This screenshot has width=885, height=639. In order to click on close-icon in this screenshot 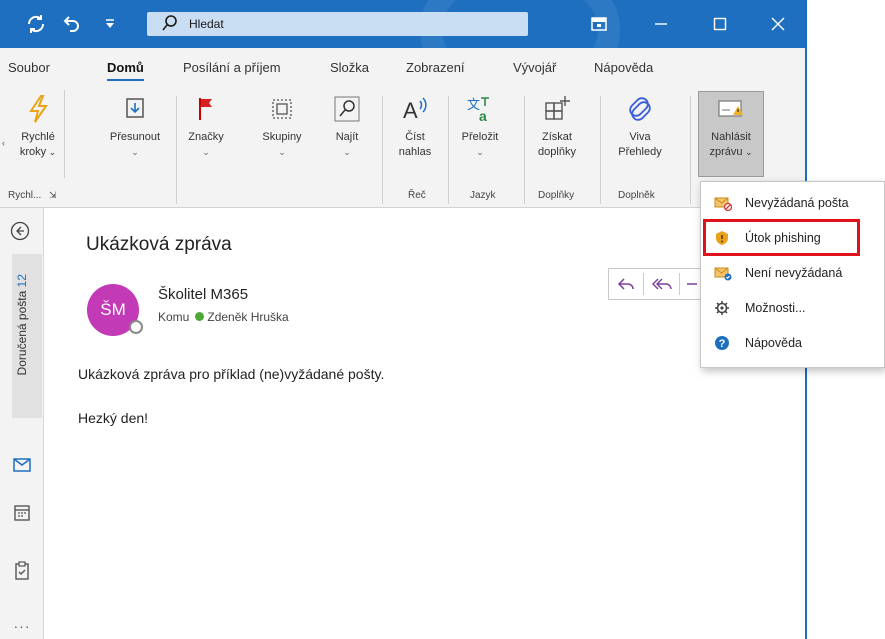, I will do `click(778, 24)`.